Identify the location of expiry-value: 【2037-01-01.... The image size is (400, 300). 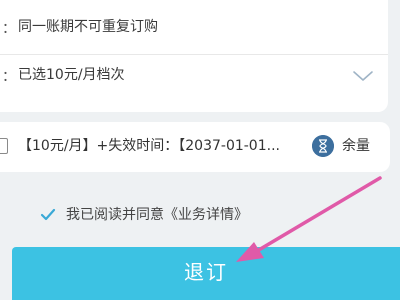
(229, 146).